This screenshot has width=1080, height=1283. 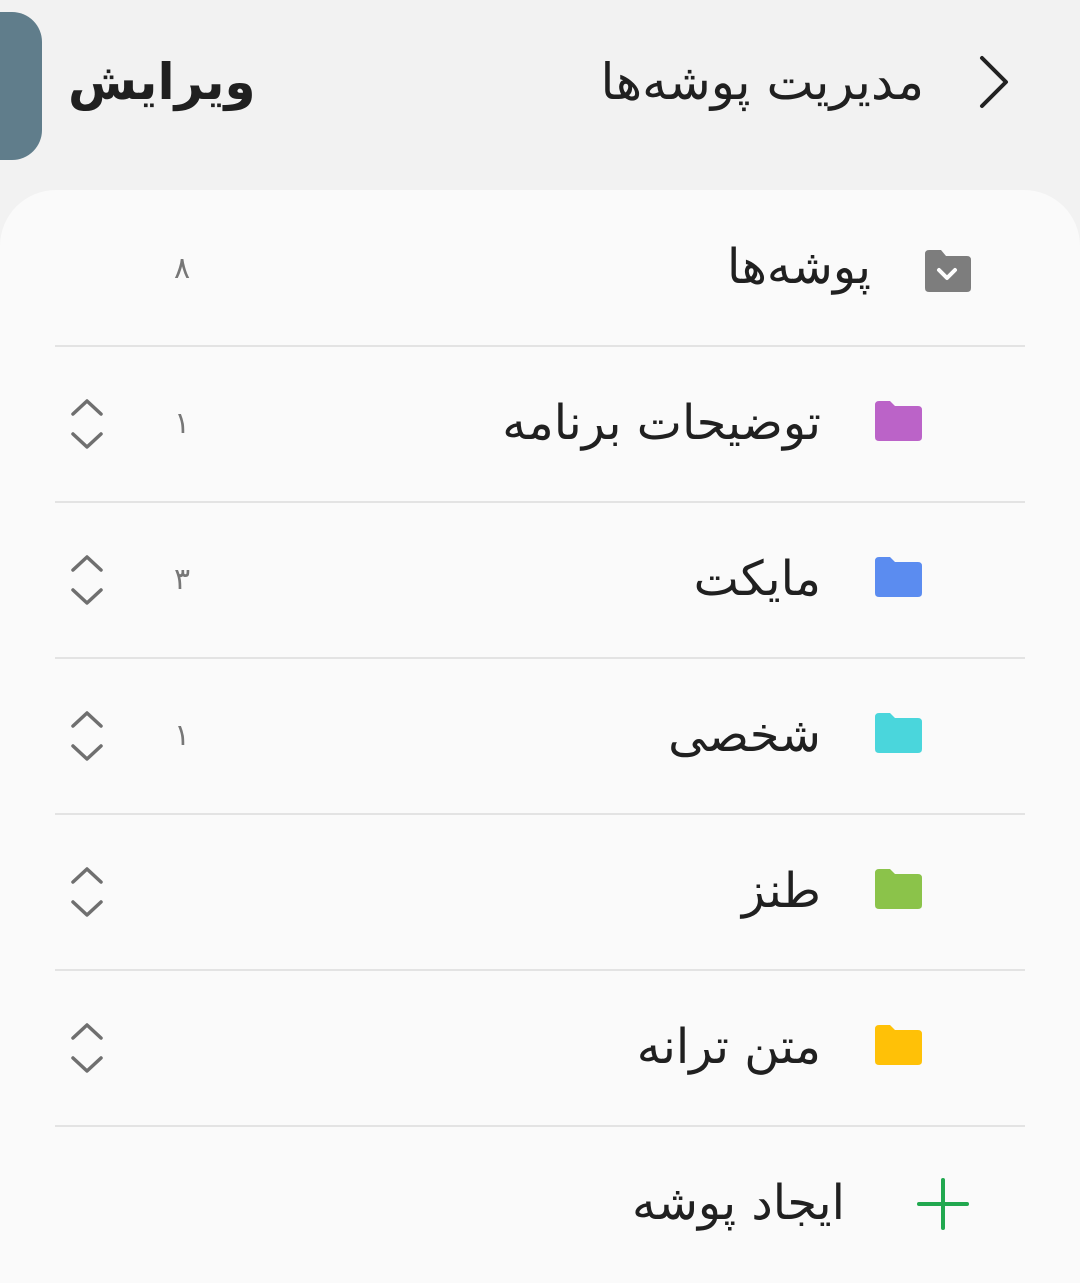 I want to click on folder-label: مایکت, so click(x=757, y=579).